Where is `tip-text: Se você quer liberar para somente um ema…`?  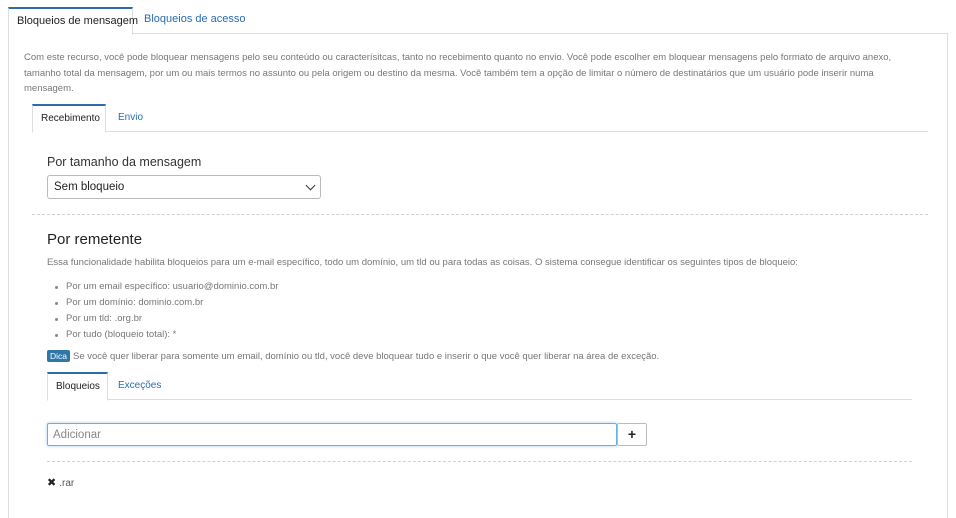 tip-text: Se você quer liberar para somente um ema… is located at coordinates (366, 356).